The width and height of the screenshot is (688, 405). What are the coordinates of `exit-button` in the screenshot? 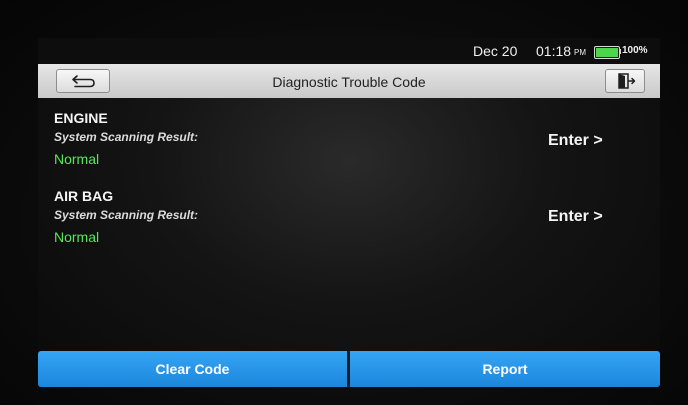 It's located at (625, 81).